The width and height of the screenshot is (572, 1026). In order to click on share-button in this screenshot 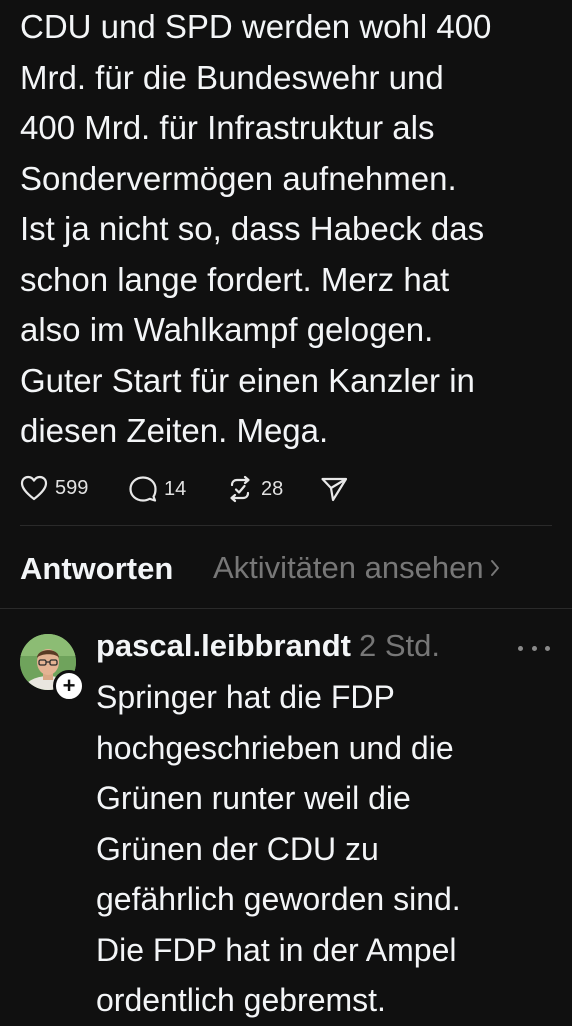, I will do `click(334, 489)`.